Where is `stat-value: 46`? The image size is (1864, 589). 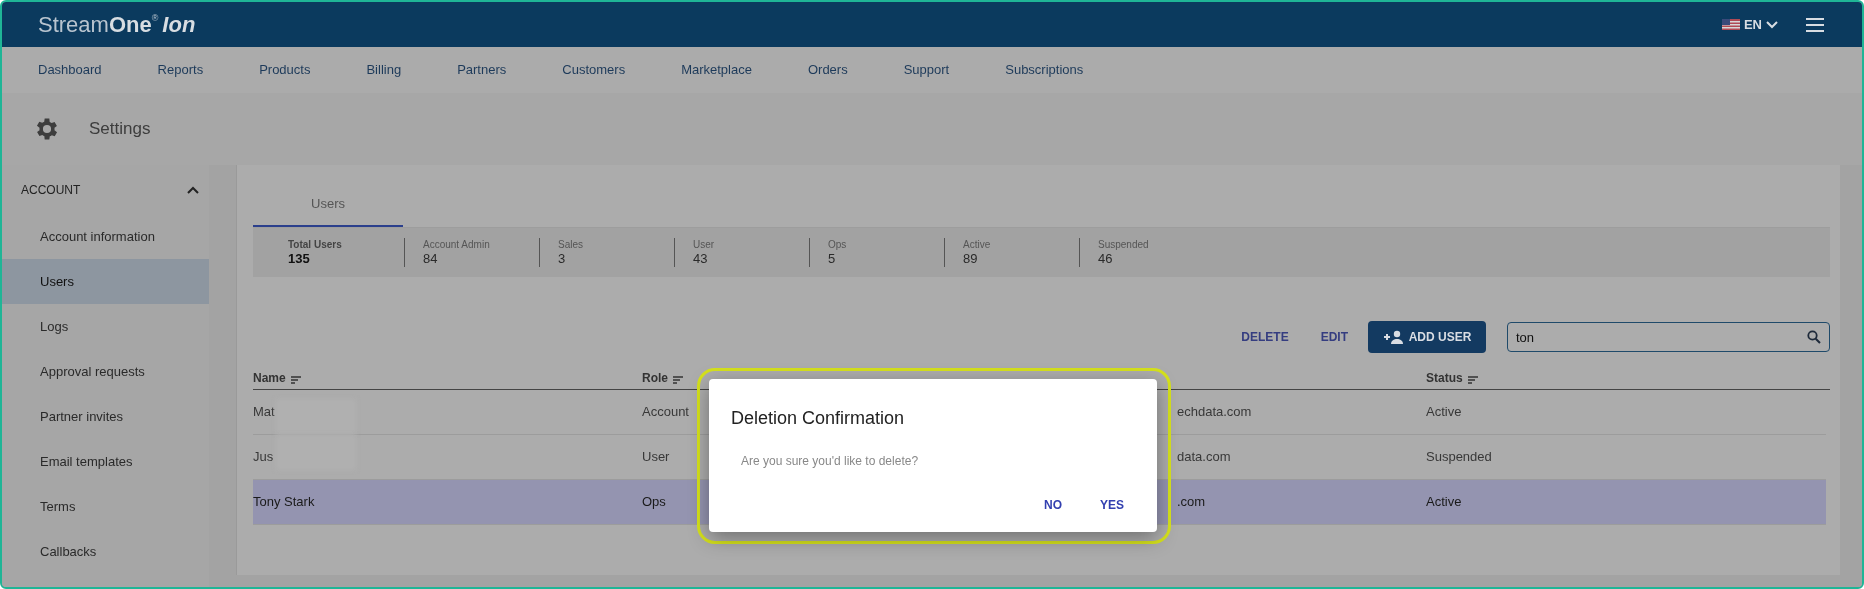 stat-value: 46 is located at coordinates (1106, 258).